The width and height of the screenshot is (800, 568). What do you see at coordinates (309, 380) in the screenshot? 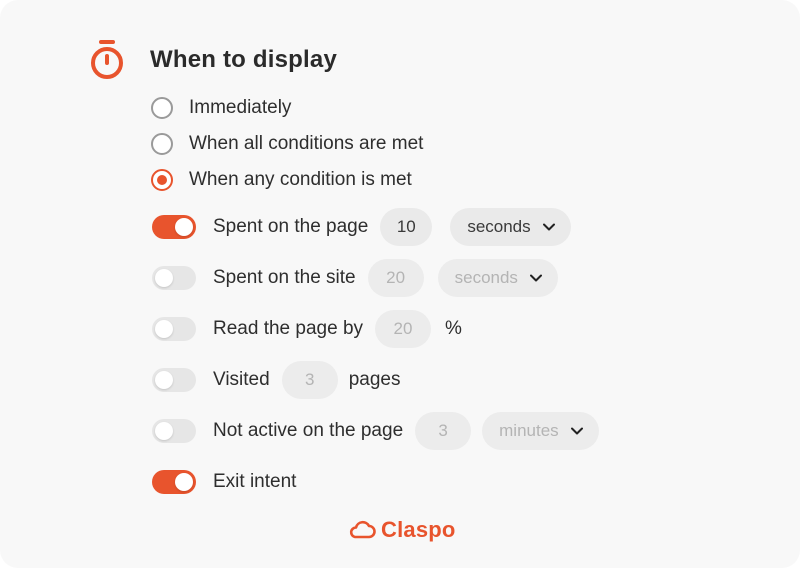
I see `visited-value-input: 3` at bounding box center [309, 380].